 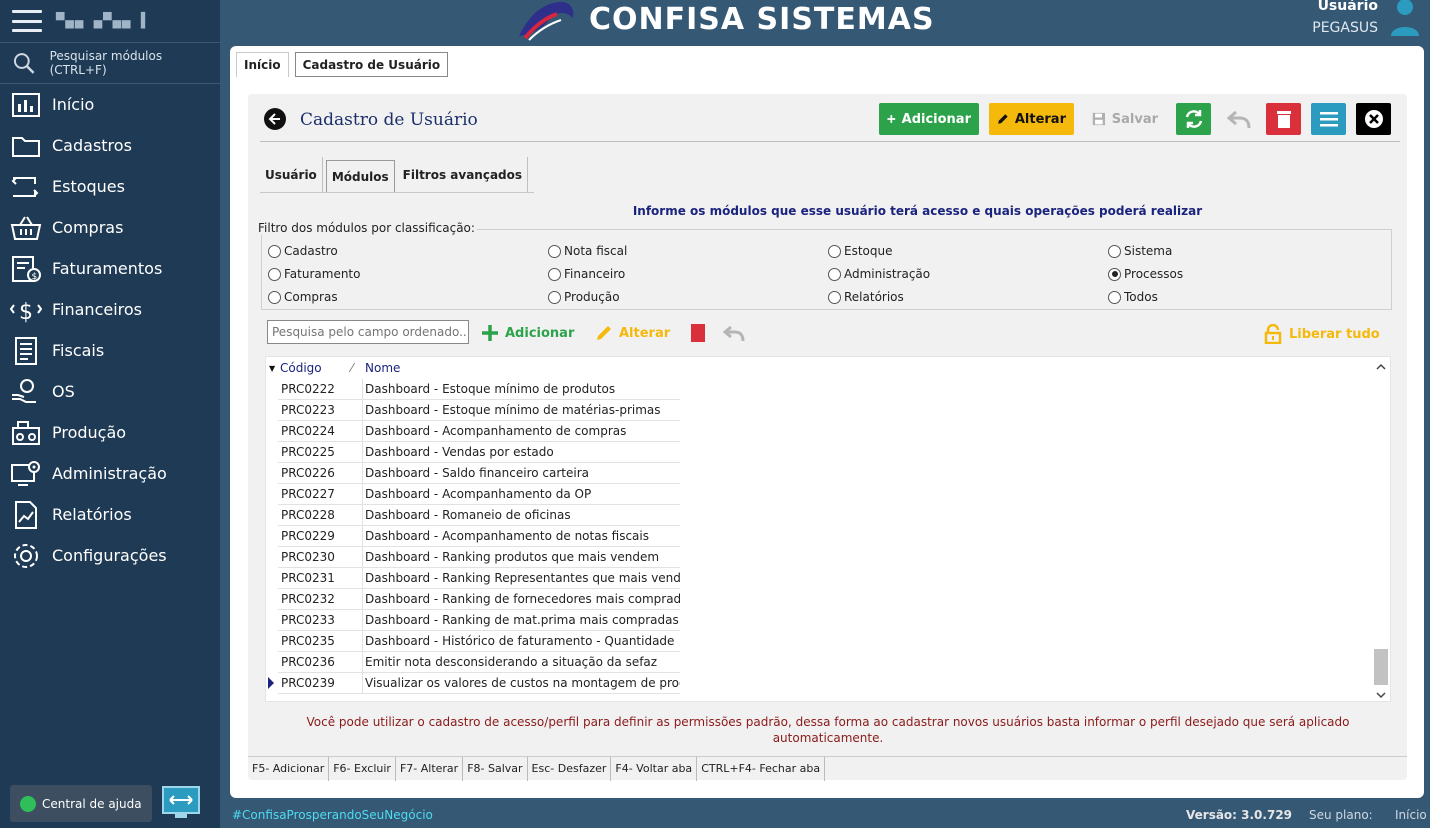 What do you see at coordinates (887, 274) in the screenshot?
I see `radio-label: Administração` at bounding box center [887, 274].